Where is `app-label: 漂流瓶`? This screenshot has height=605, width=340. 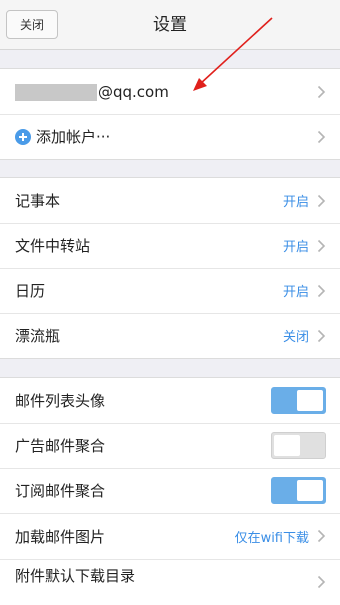 app-label: 漂流瓶 is located at coordinates (38, 336).